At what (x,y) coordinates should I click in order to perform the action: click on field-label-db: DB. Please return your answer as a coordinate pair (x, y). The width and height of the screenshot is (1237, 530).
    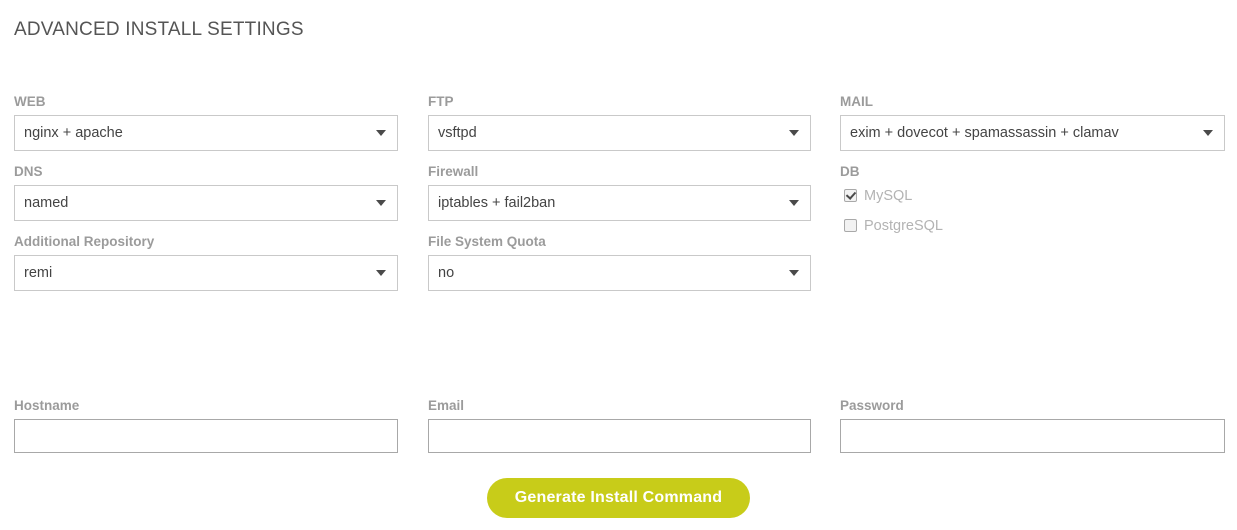
    Looking at the image, I should click on (850, 171).